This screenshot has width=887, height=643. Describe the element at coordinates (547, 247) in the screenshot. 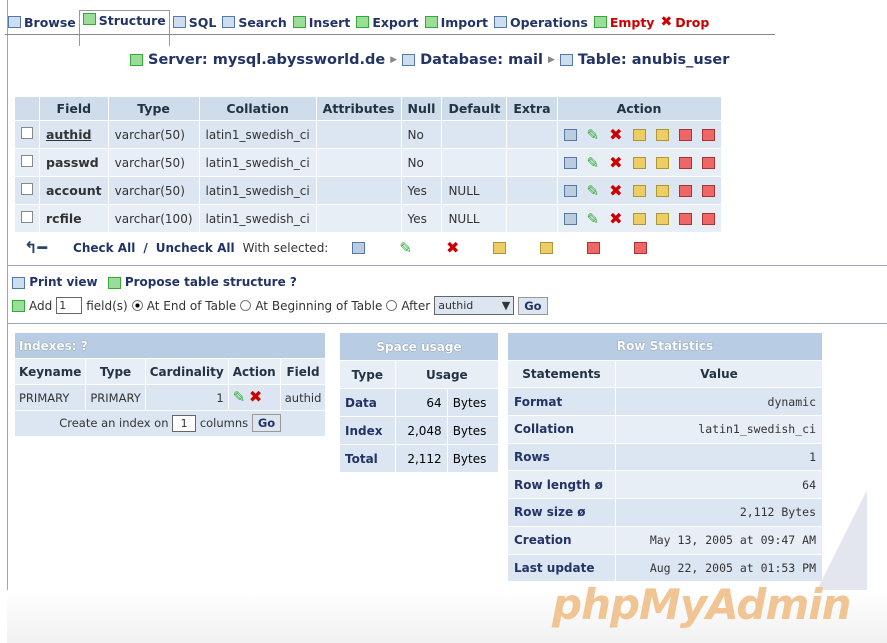

I see `index-selected-icon` at that location.